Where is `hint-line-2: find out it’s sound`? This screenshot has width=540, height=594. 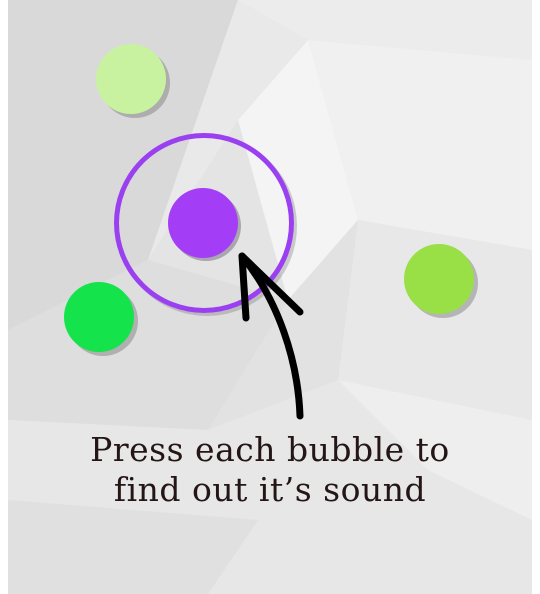 hint-line-2: find out it’s sound is located at coordinates (270, 489).